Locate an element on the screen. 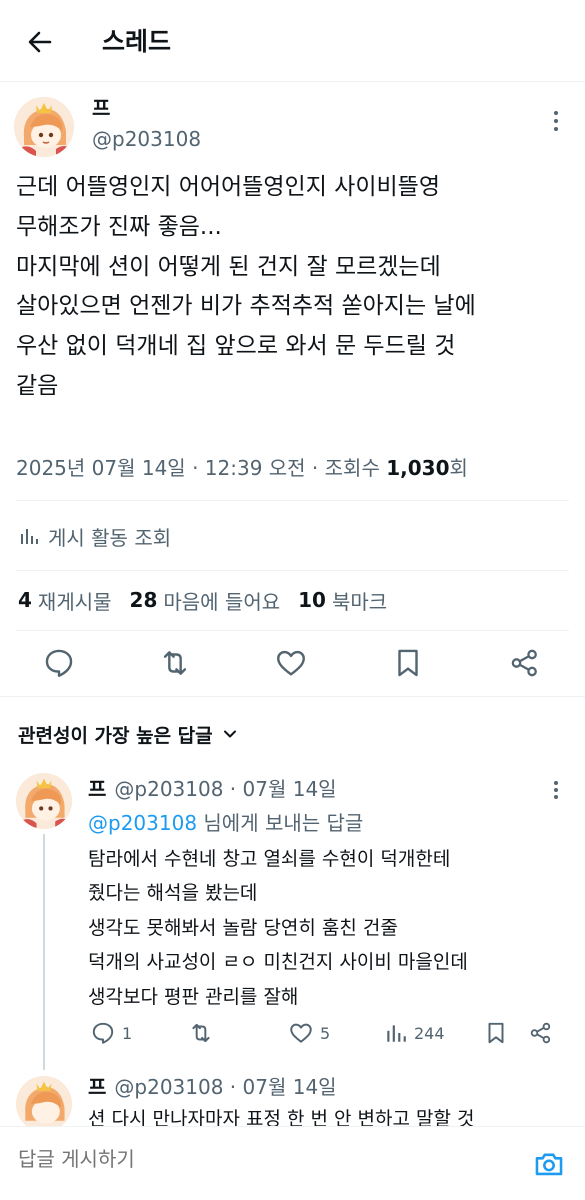 This screenshot has width=585, height=1200. like-button: 5 is located at coordinates (309, 1033).